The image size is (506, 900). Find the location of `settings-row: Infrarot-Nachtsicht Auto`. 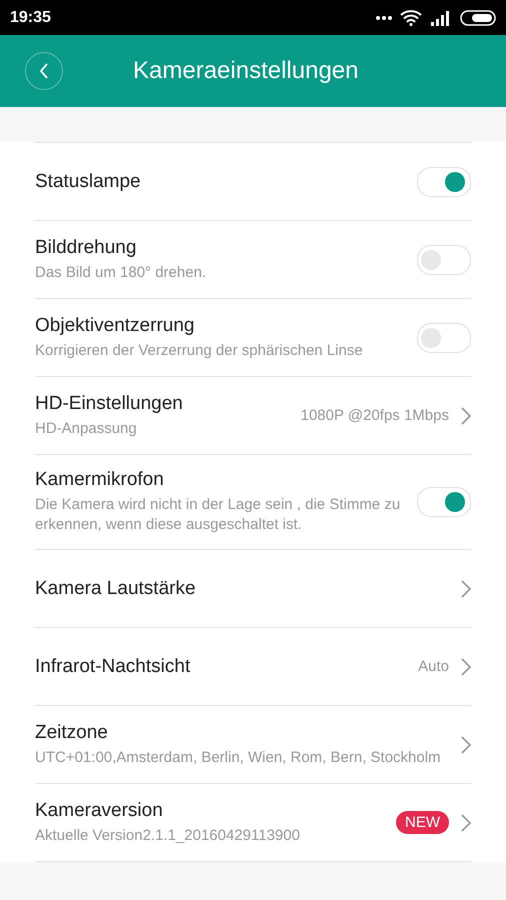

settings-row: Infrarot-Nachtsicht Auto is located at coordinates (253, 666).